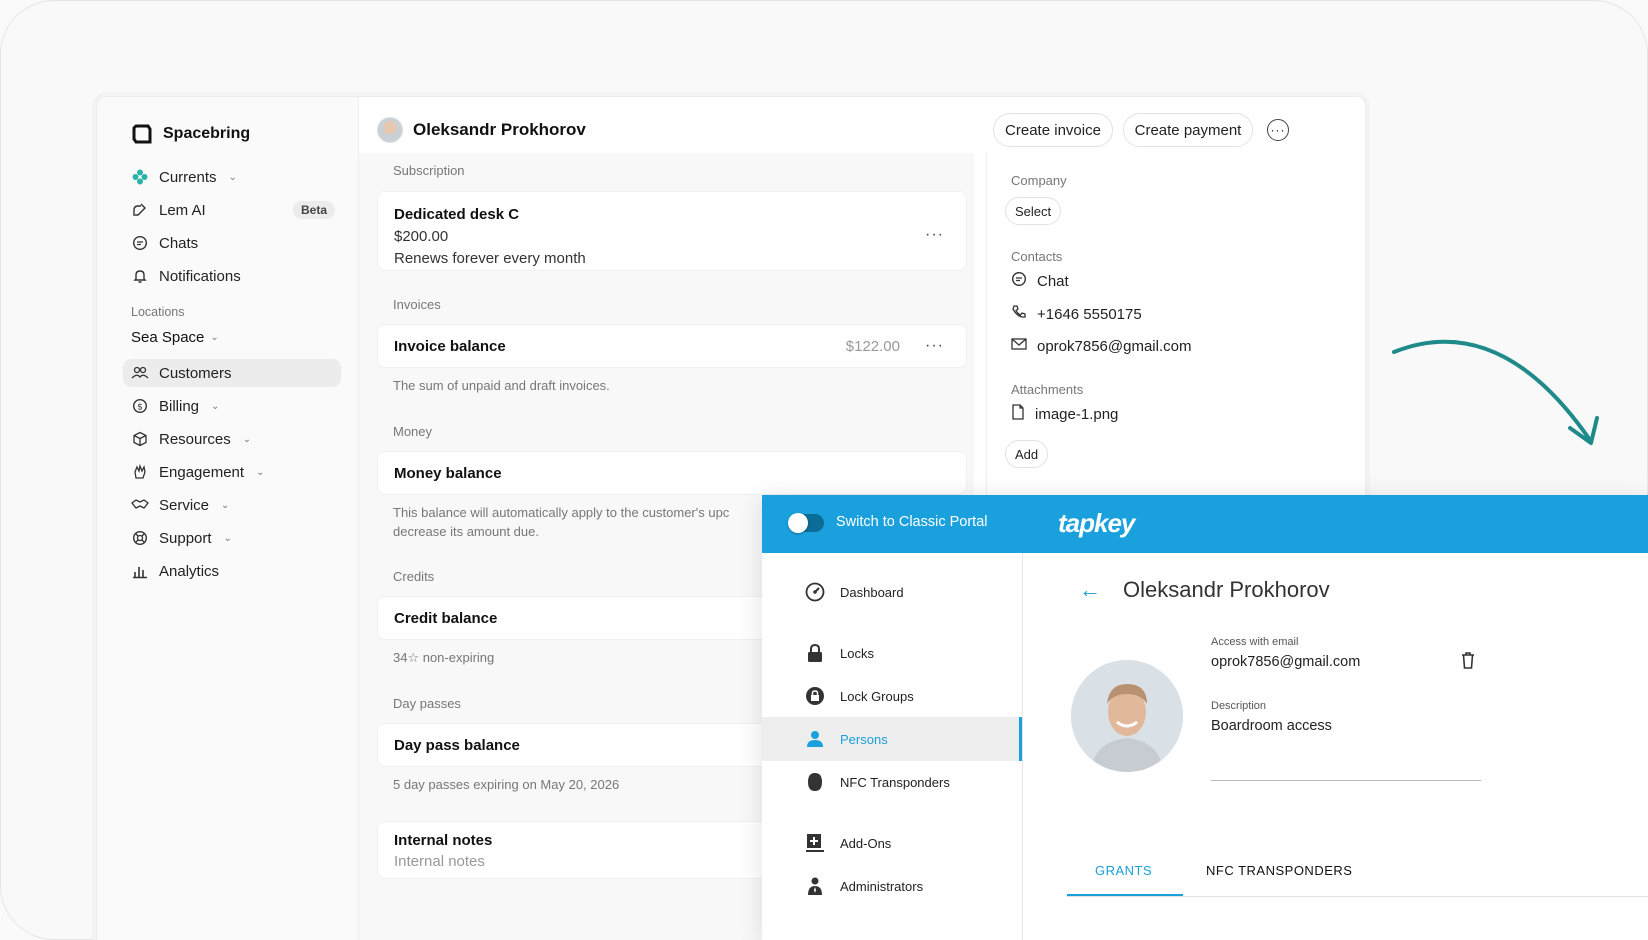  What do you see at coordinates (188, 177) in the screenshot?
I see `nav-currents-label: Currents` at bounding box center [188, 177].